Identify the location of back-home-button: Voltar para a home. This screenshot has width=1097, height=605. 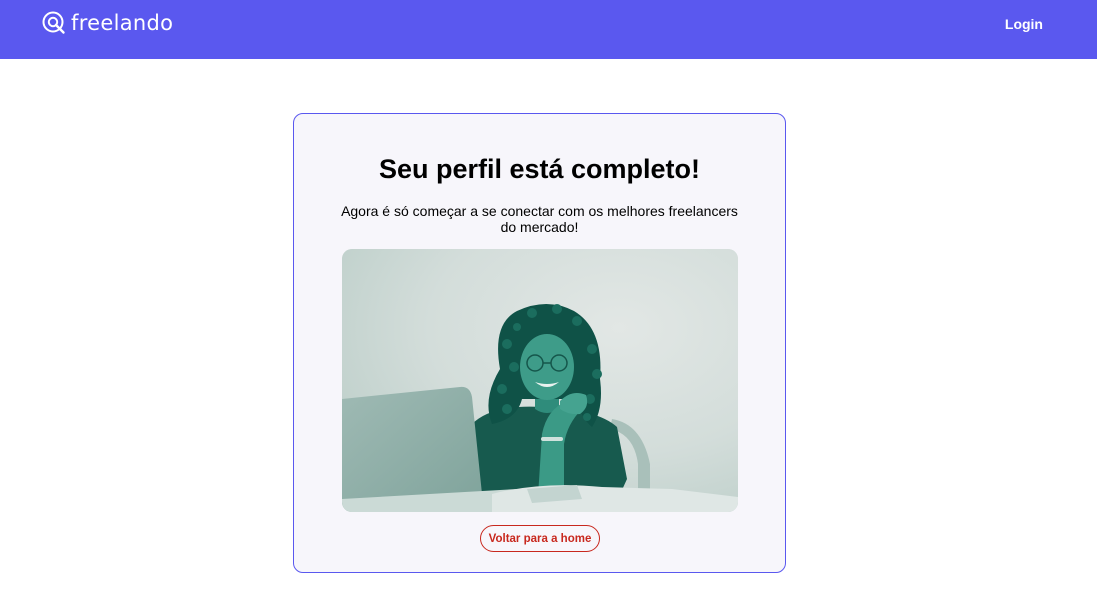
(540, 538).